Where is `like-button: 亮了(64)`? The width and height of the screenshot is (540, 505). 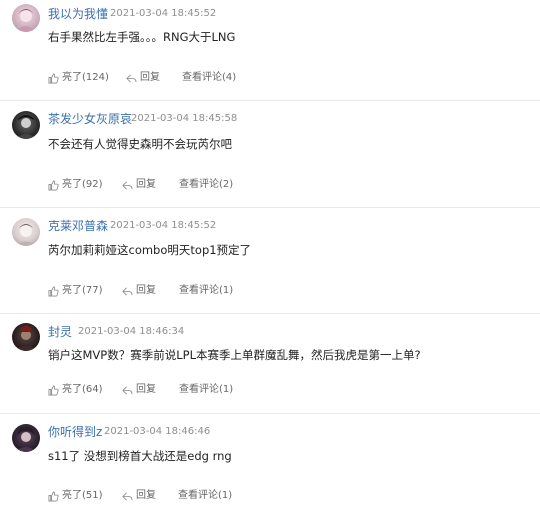
like-button: 亮了(64) is located at coordinates (75, 390).